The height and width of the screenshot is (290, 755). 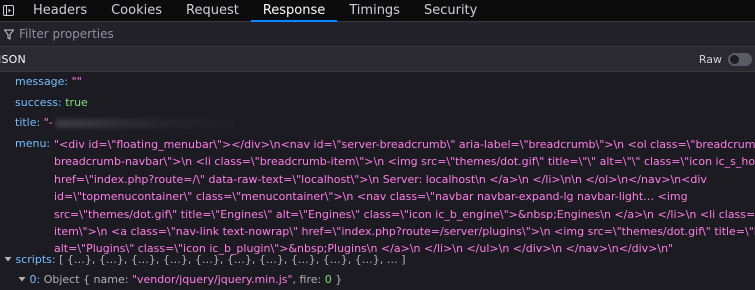 I want to click on filter-bar, so click(x=377, y=34).